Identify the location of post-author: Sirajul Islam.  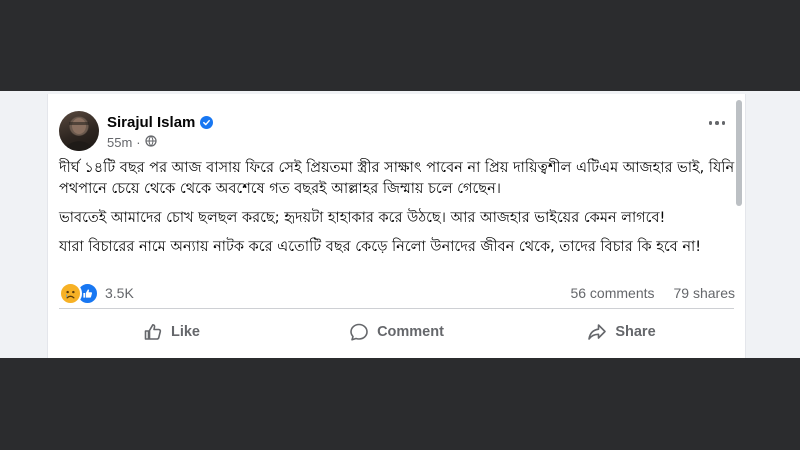
(160, 122).